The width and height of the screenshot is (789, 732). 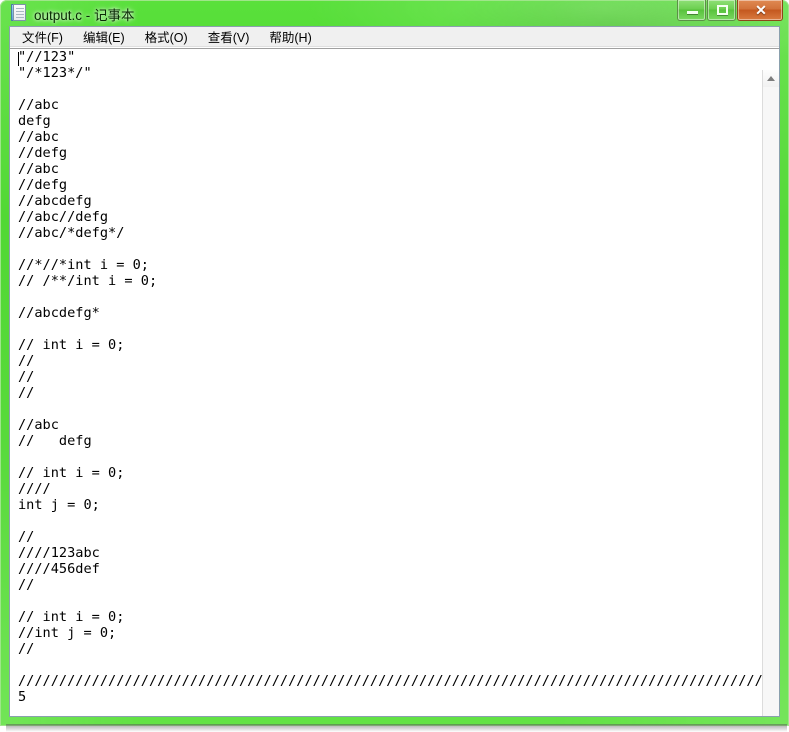 I want to click on caption-buttons: ✕, so click(x=729, y=11).